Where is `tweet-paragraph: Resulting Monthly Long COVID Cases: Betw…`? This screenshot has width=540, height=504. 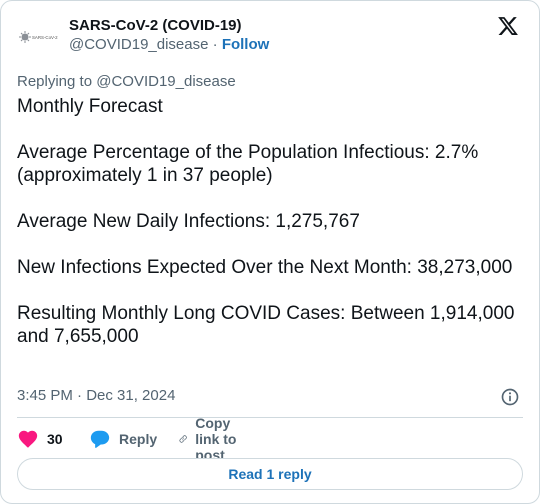
tweet-paragraph: Resulting Monthly Long COVID Cases: Betw… is located at coordinates (266, 325).